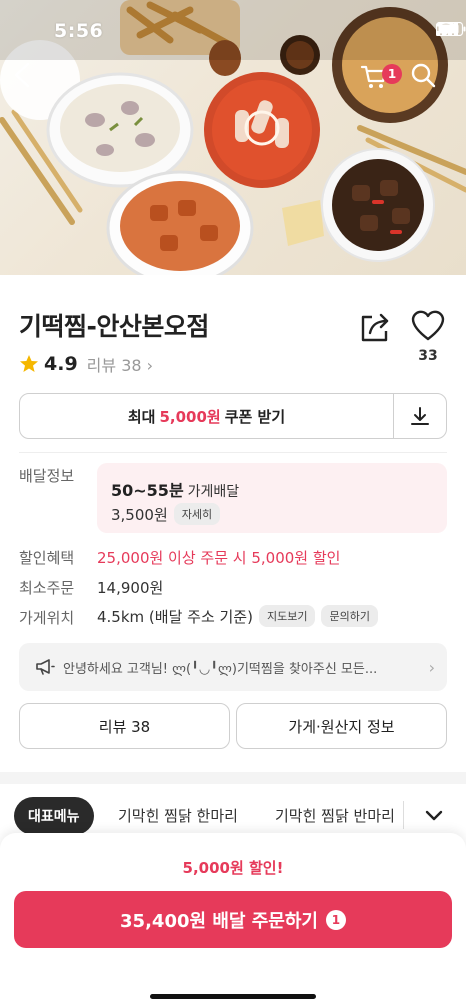 This screenshot has width=466, height=1008. I want to click on section-gap, so click(233, 778).